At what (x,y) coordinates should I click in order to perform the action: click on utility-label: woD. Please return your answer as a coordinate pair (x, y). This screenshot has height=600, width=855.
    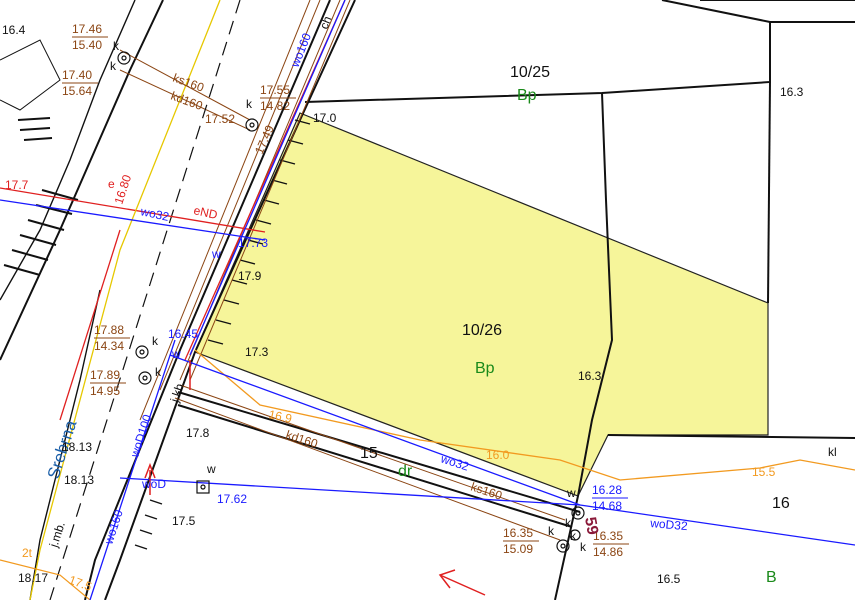
    Looking at the image, I should click on (153, 484).